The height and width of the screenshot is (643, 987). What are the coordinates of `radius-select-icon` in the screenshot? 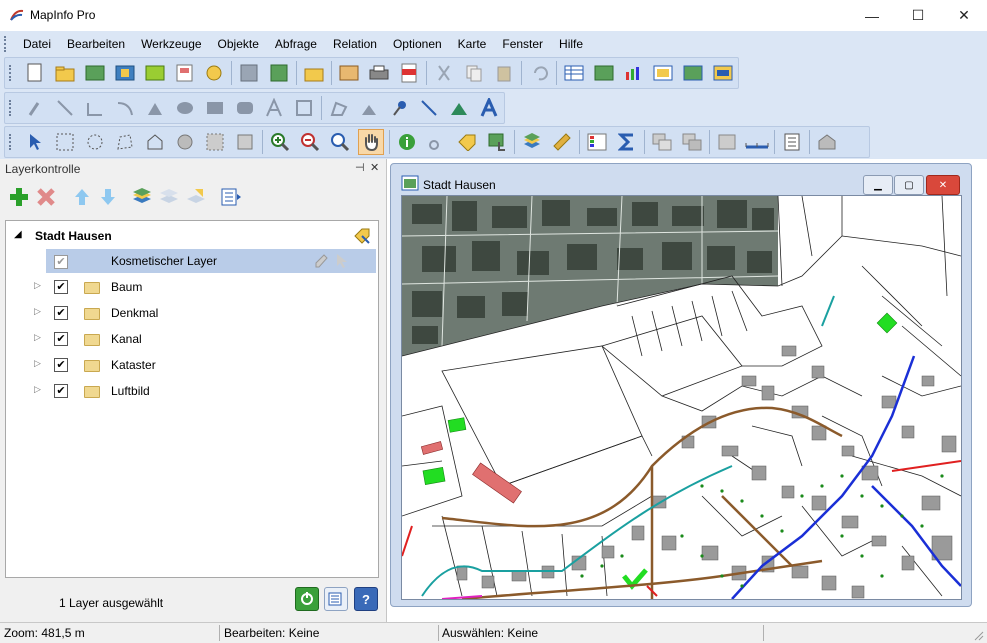 It's located at (95, 142).